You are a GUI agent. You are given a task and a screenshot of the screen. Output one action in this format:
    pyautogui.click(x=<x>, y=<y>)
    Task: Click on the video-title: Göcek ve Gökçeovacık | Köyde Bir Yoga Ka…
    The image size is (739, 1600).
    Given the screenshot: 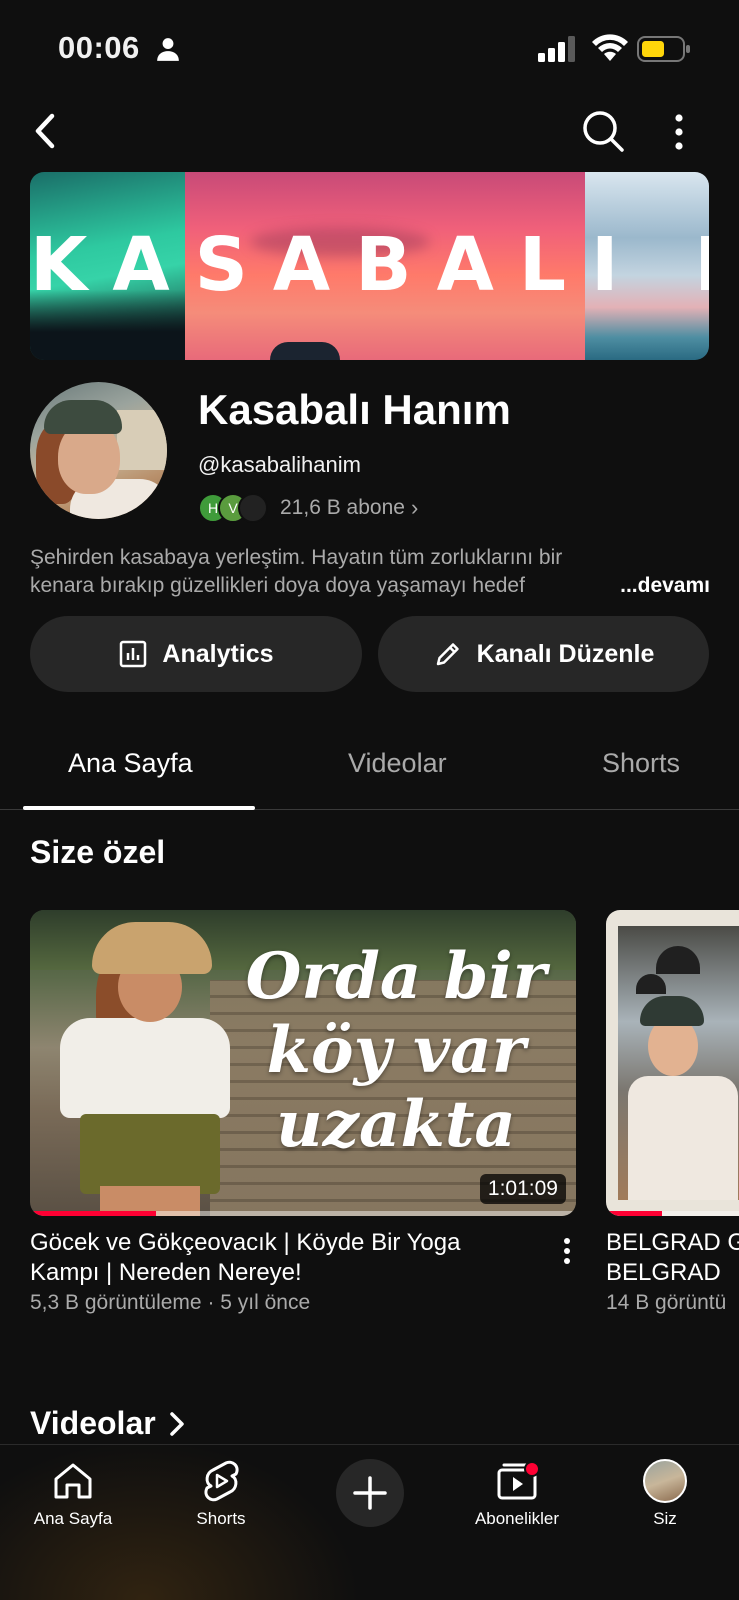 What is the action you would take?
    pyautogui.click(x=280, y=1258)
    